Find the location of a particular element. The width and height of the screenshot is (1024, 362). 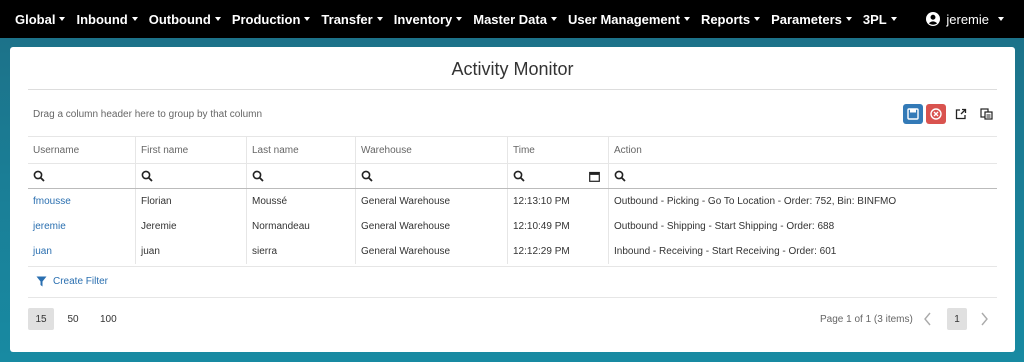

nav-inbound: Inbound is located at coordinates (107, 19).